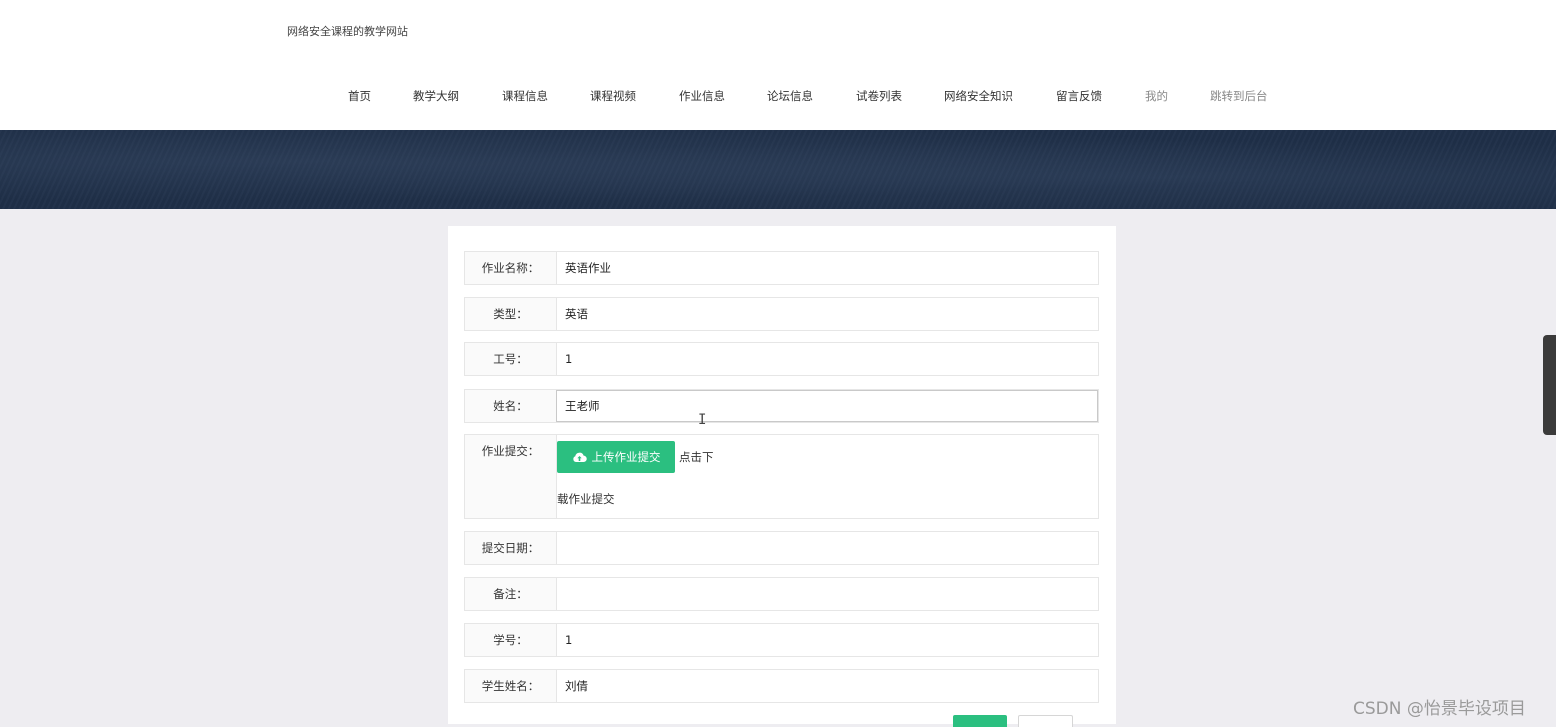 This screenshot has height=727, width=1556. Describe the element at coordinates (778, 169) in the screenshot. I see `banner` at that location.